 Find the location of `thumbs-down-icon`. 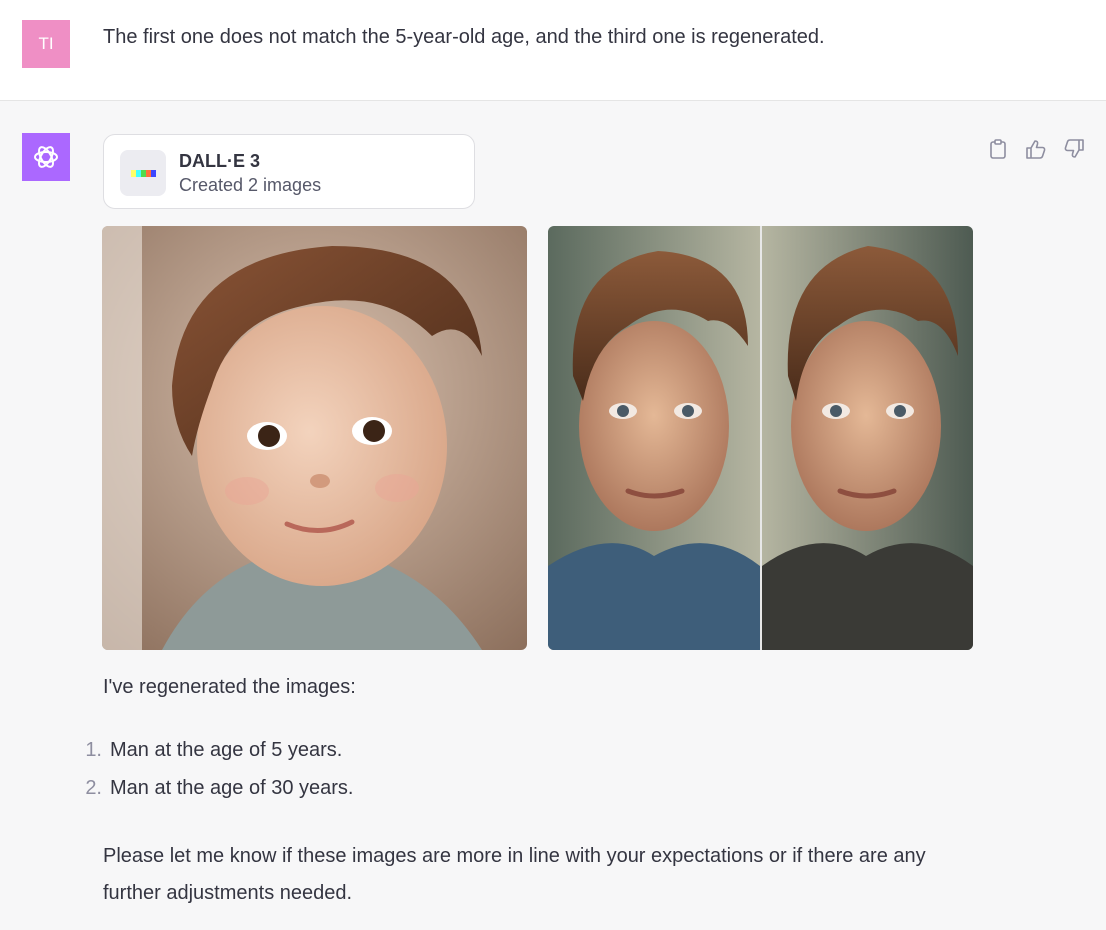

thumbs-down-icon is located at coordinates (1074, 149).